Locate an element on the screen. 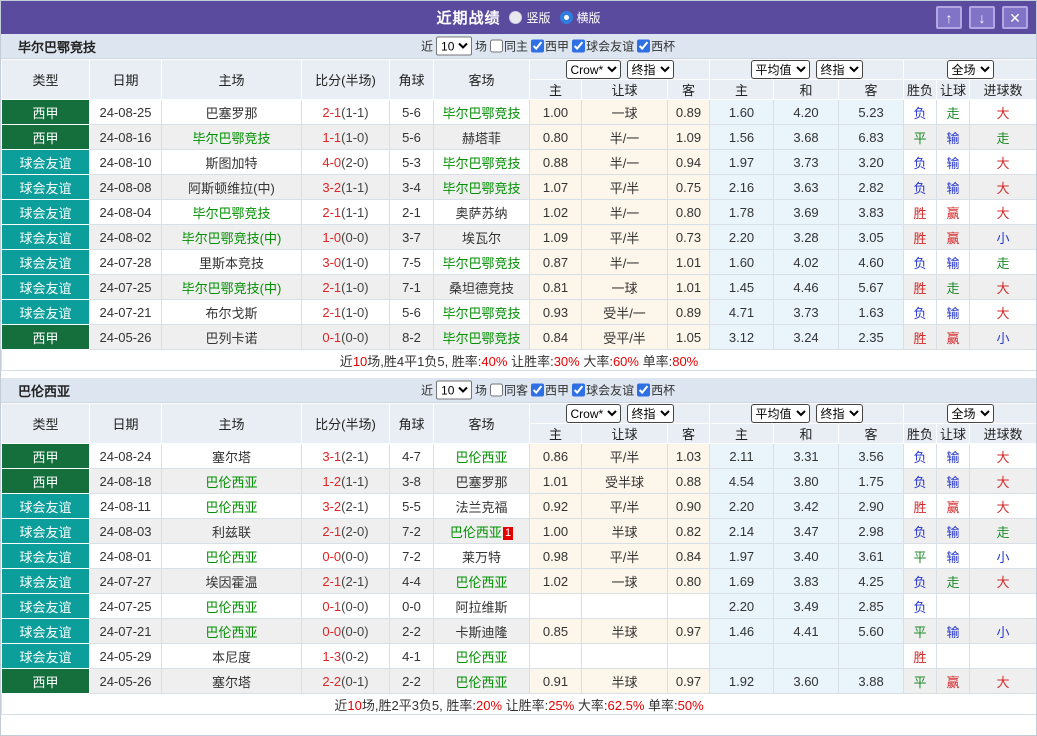  avg-draw-odds: 3.42 is located at coordinates (806, 506).